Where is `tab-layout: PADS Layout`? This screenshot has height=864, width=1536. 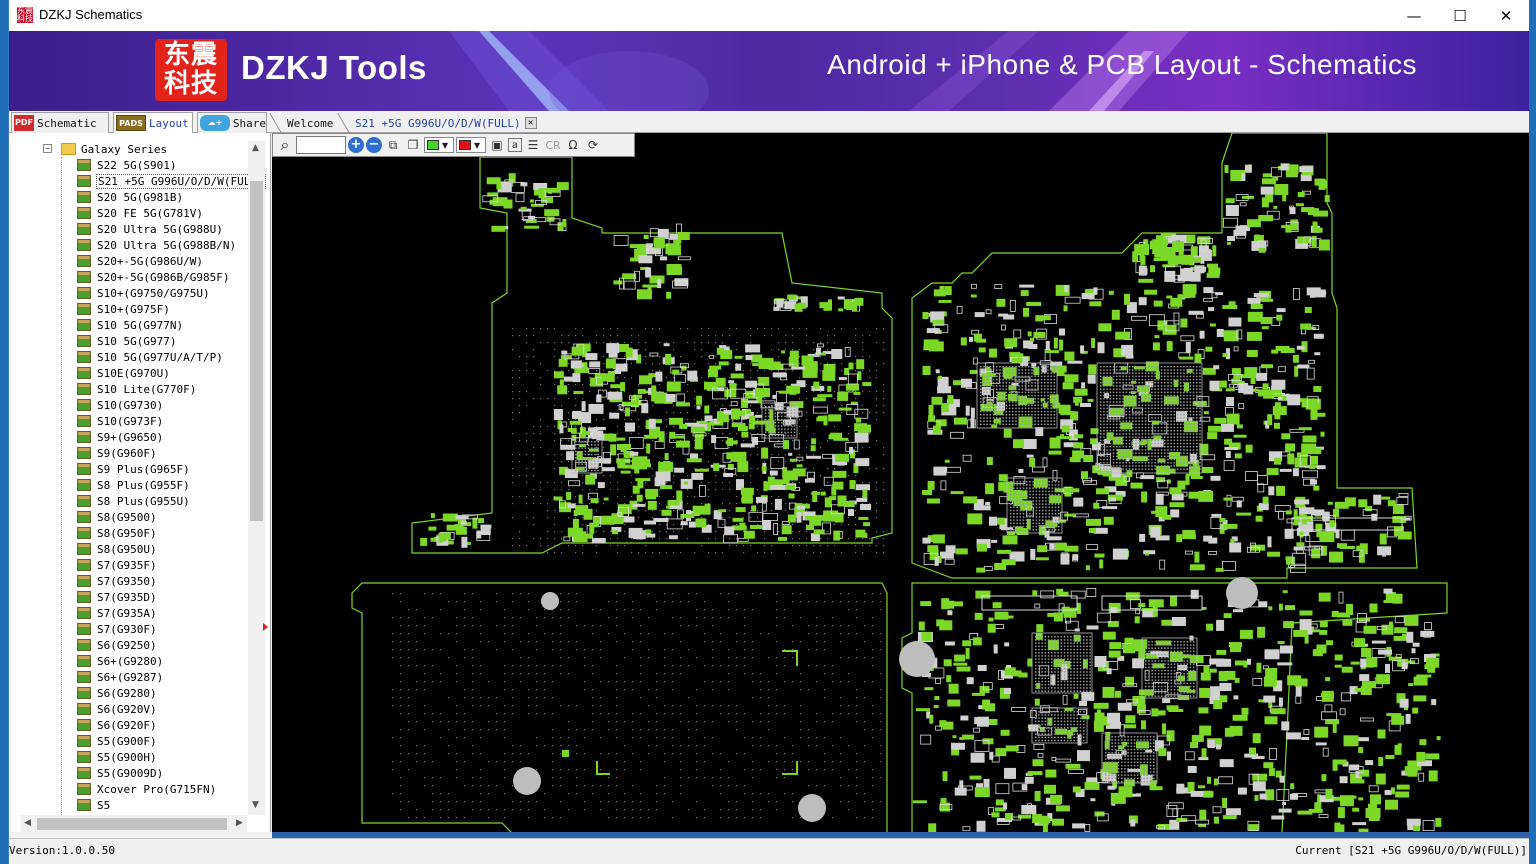 tab-layout: PADS Layout is located at coordinates (153, 122).